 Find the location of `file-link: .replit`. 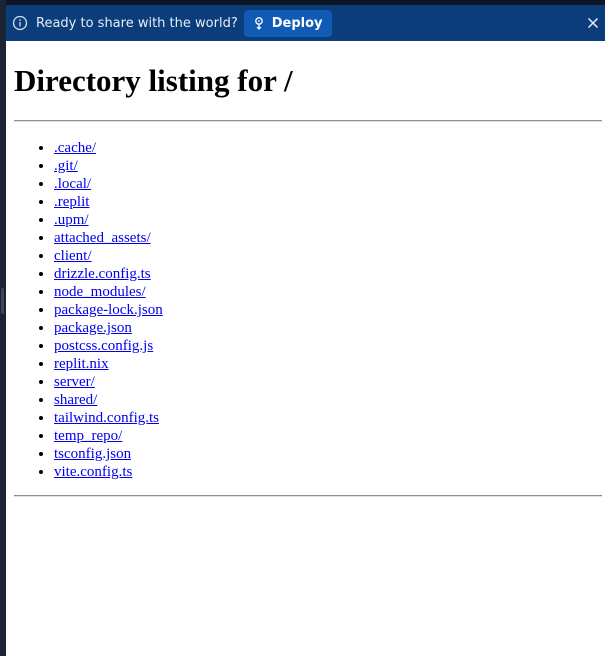

file-link: .replit is located at coordinates (71, 202).